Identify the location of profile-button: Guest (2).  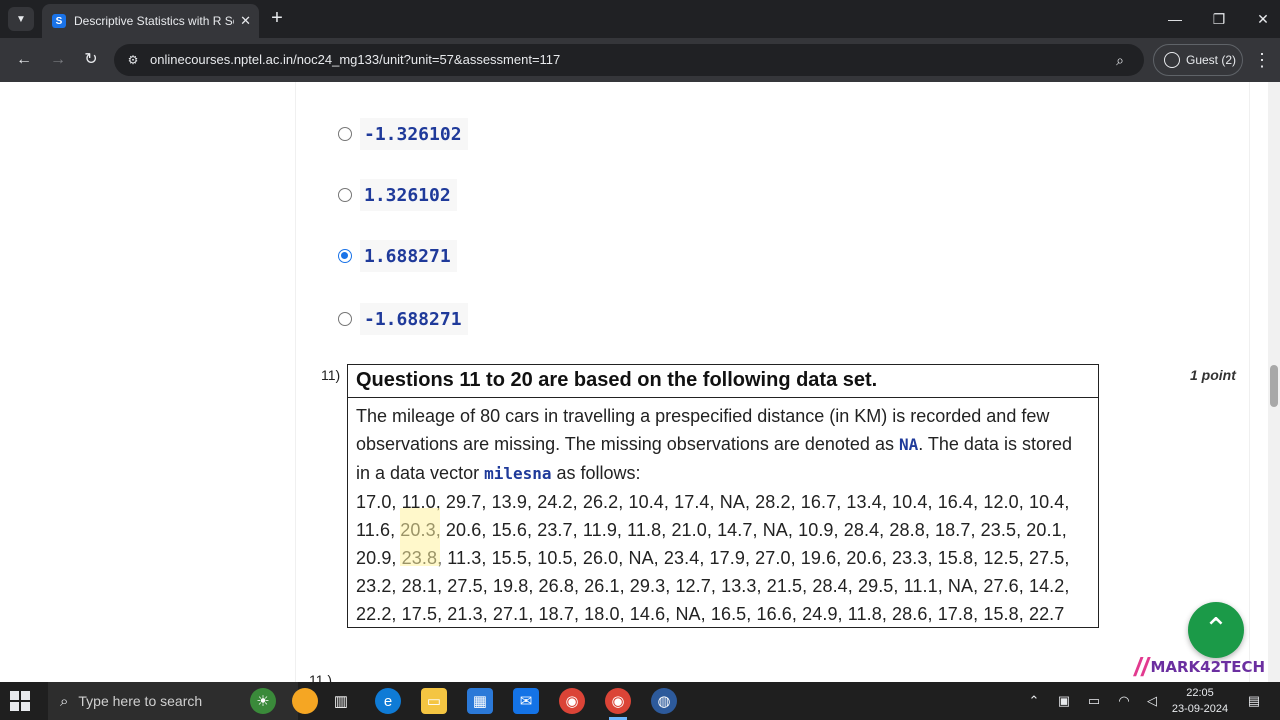
(1198, 60).